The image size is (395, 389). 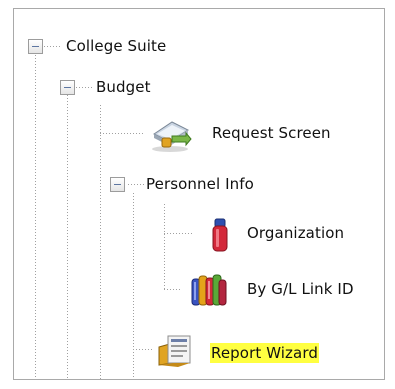 What do you see at coordinates (175, 352) in the screenshot?
I see `report-wizard-icon` at bounding box center [175, 352].